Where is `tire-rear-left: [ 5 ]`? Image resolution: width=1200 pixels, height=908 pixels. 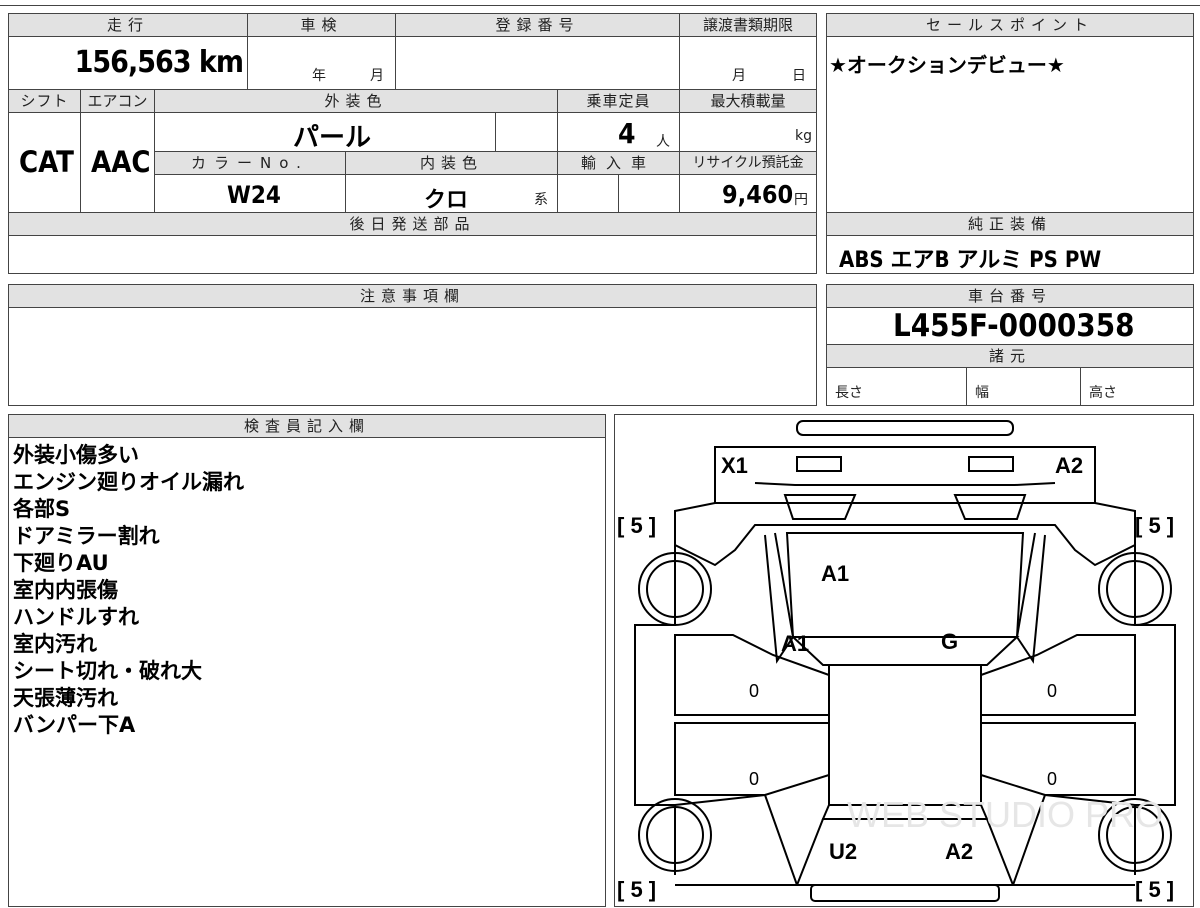 tire-rear-left: [ 5 ] is located at coordinates (636, 889).